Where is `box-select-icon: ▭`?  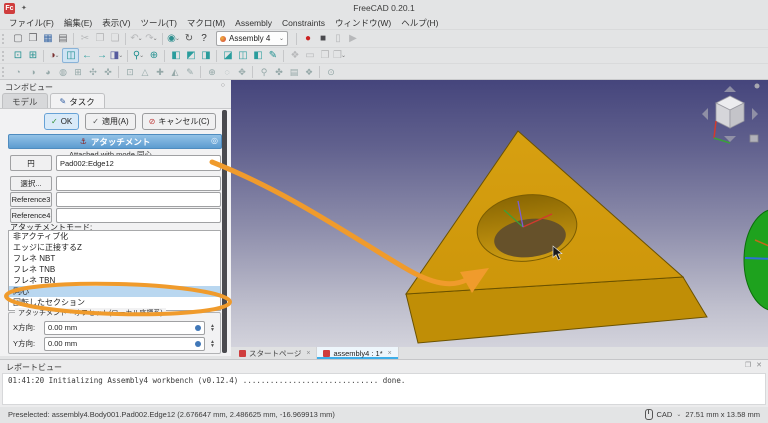
box-select-icon: ▭ is located at coordinates (309, 56).